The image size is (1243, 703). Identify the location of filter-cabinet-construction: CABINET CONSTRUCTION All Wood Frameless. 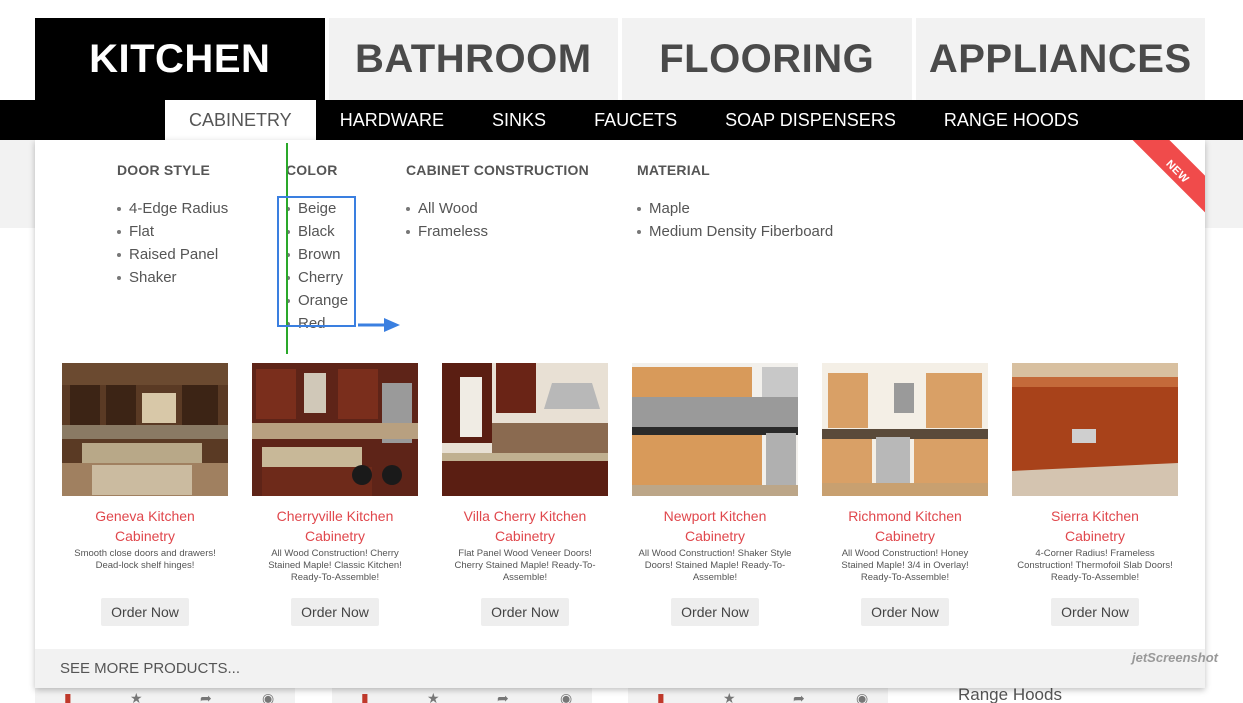
(497, 202).